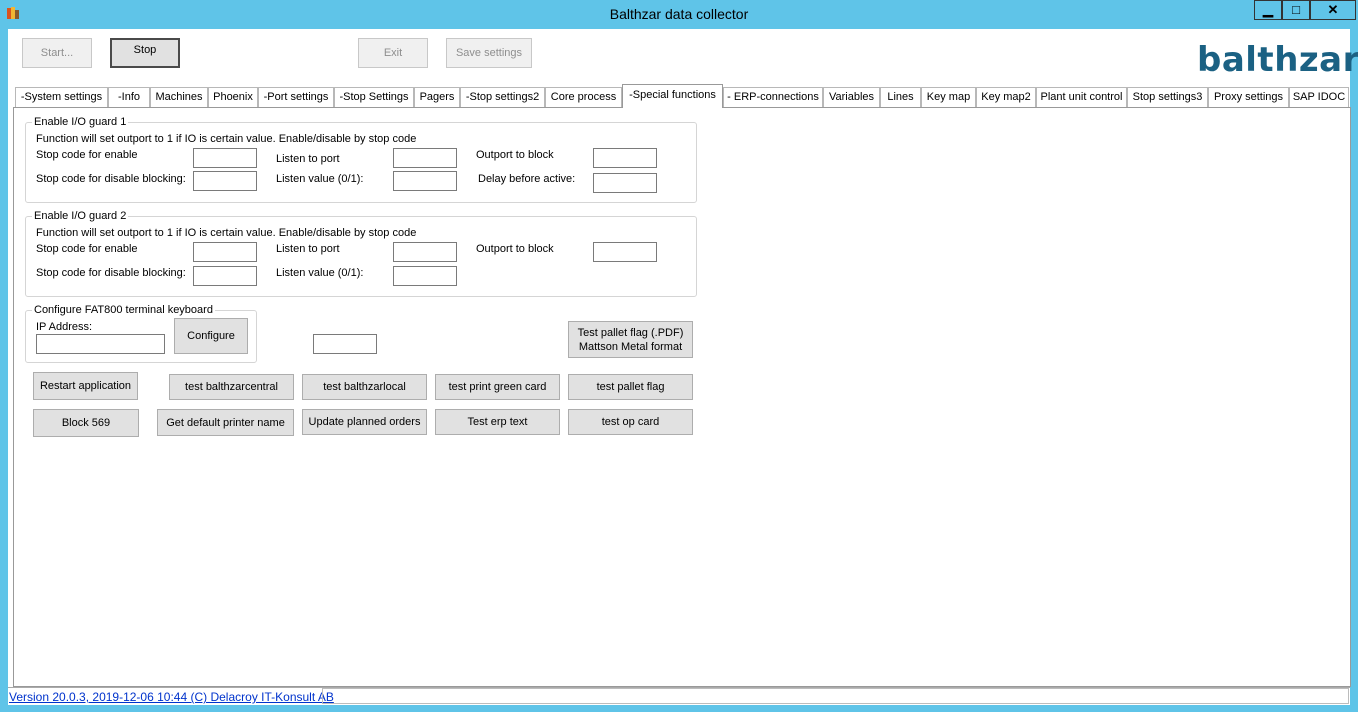 Image resolution: width=1358 pixels, height=712 pixels. What do you see at coordinates (211, 336) in the screenshot?
I see `configure-button: Configure` at bounding box center [211, 336].